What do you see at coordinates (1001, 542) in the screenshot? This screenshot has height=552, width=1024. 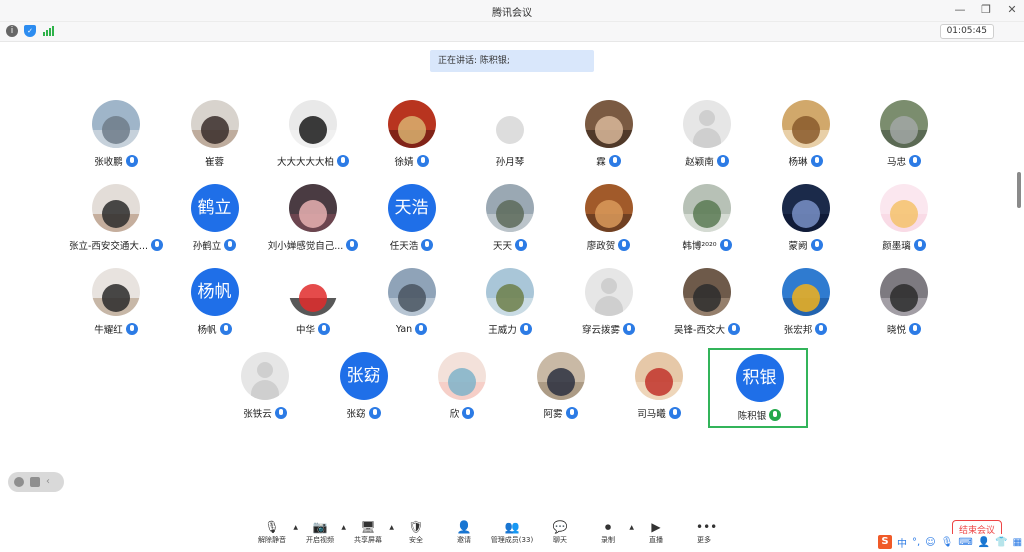 I see `ime-skin-icon: 👕` at bounding box center [1001, 542].